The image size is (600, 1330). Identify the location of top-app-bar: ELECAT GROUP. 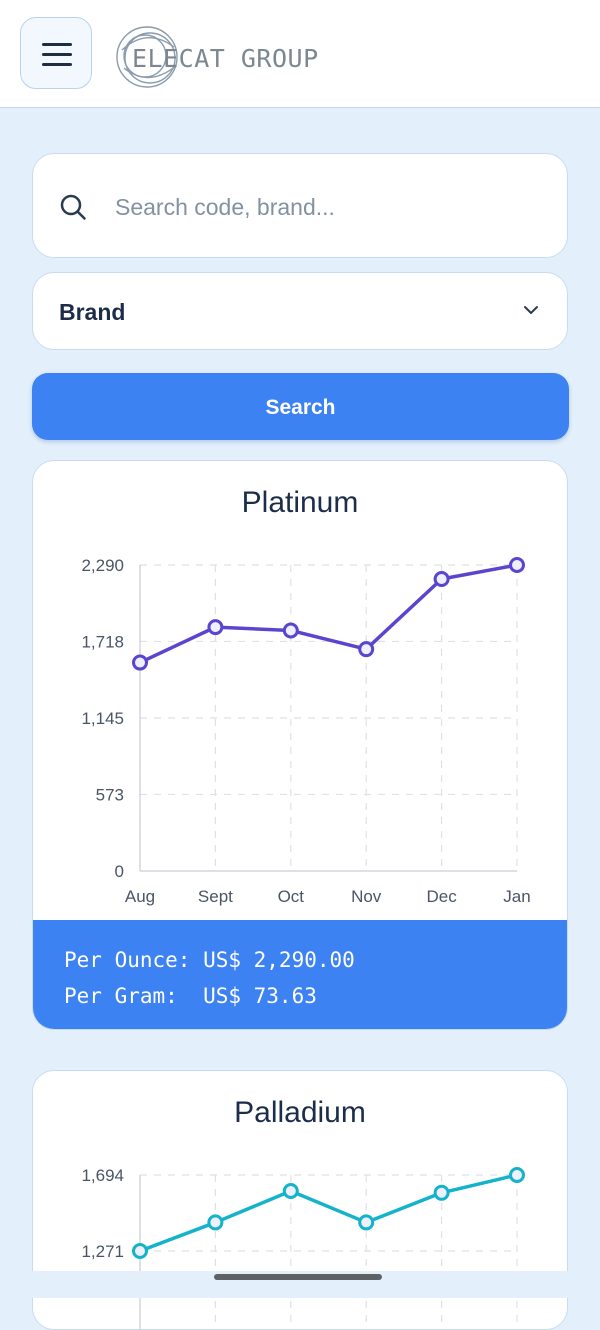
(300, 54).